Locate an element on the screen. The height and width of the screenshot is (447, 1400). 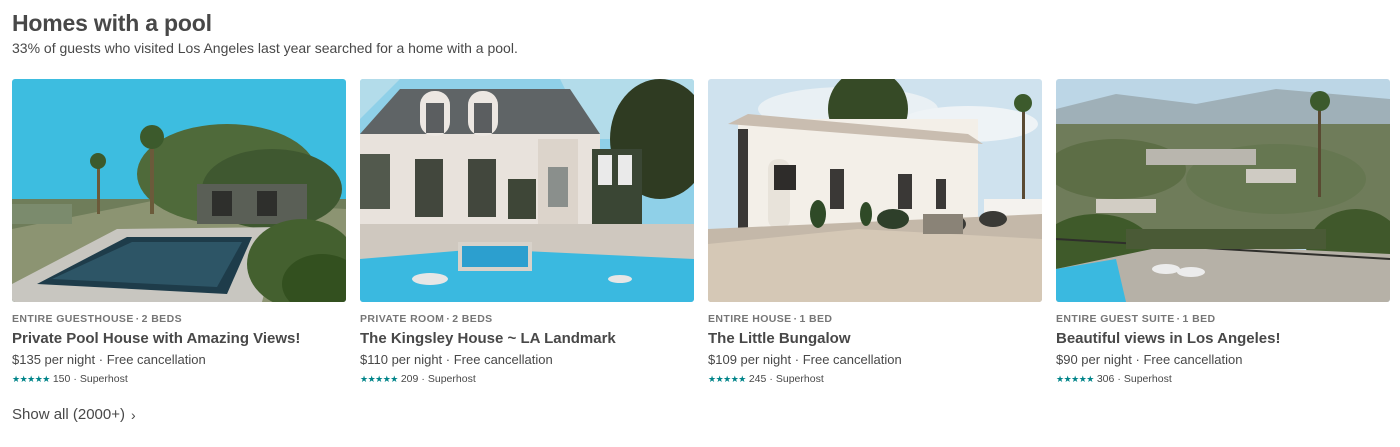
listing-type: PRIVATE ROOM is located at coordinates (402, 319).